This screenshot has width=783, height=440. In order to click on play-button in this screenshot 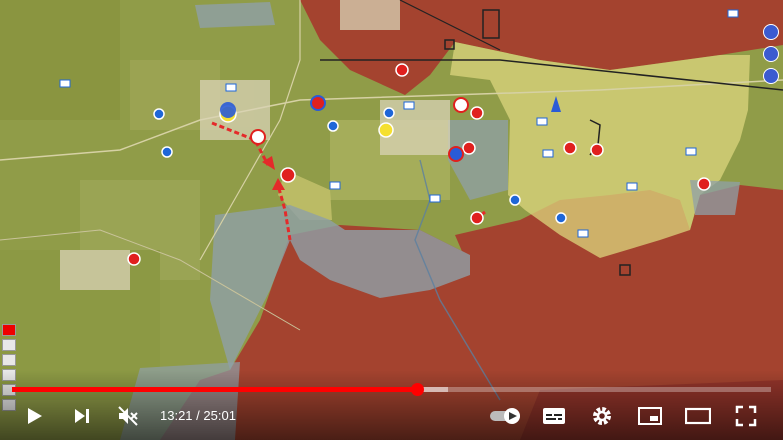, I will do `click(34, 416)`.